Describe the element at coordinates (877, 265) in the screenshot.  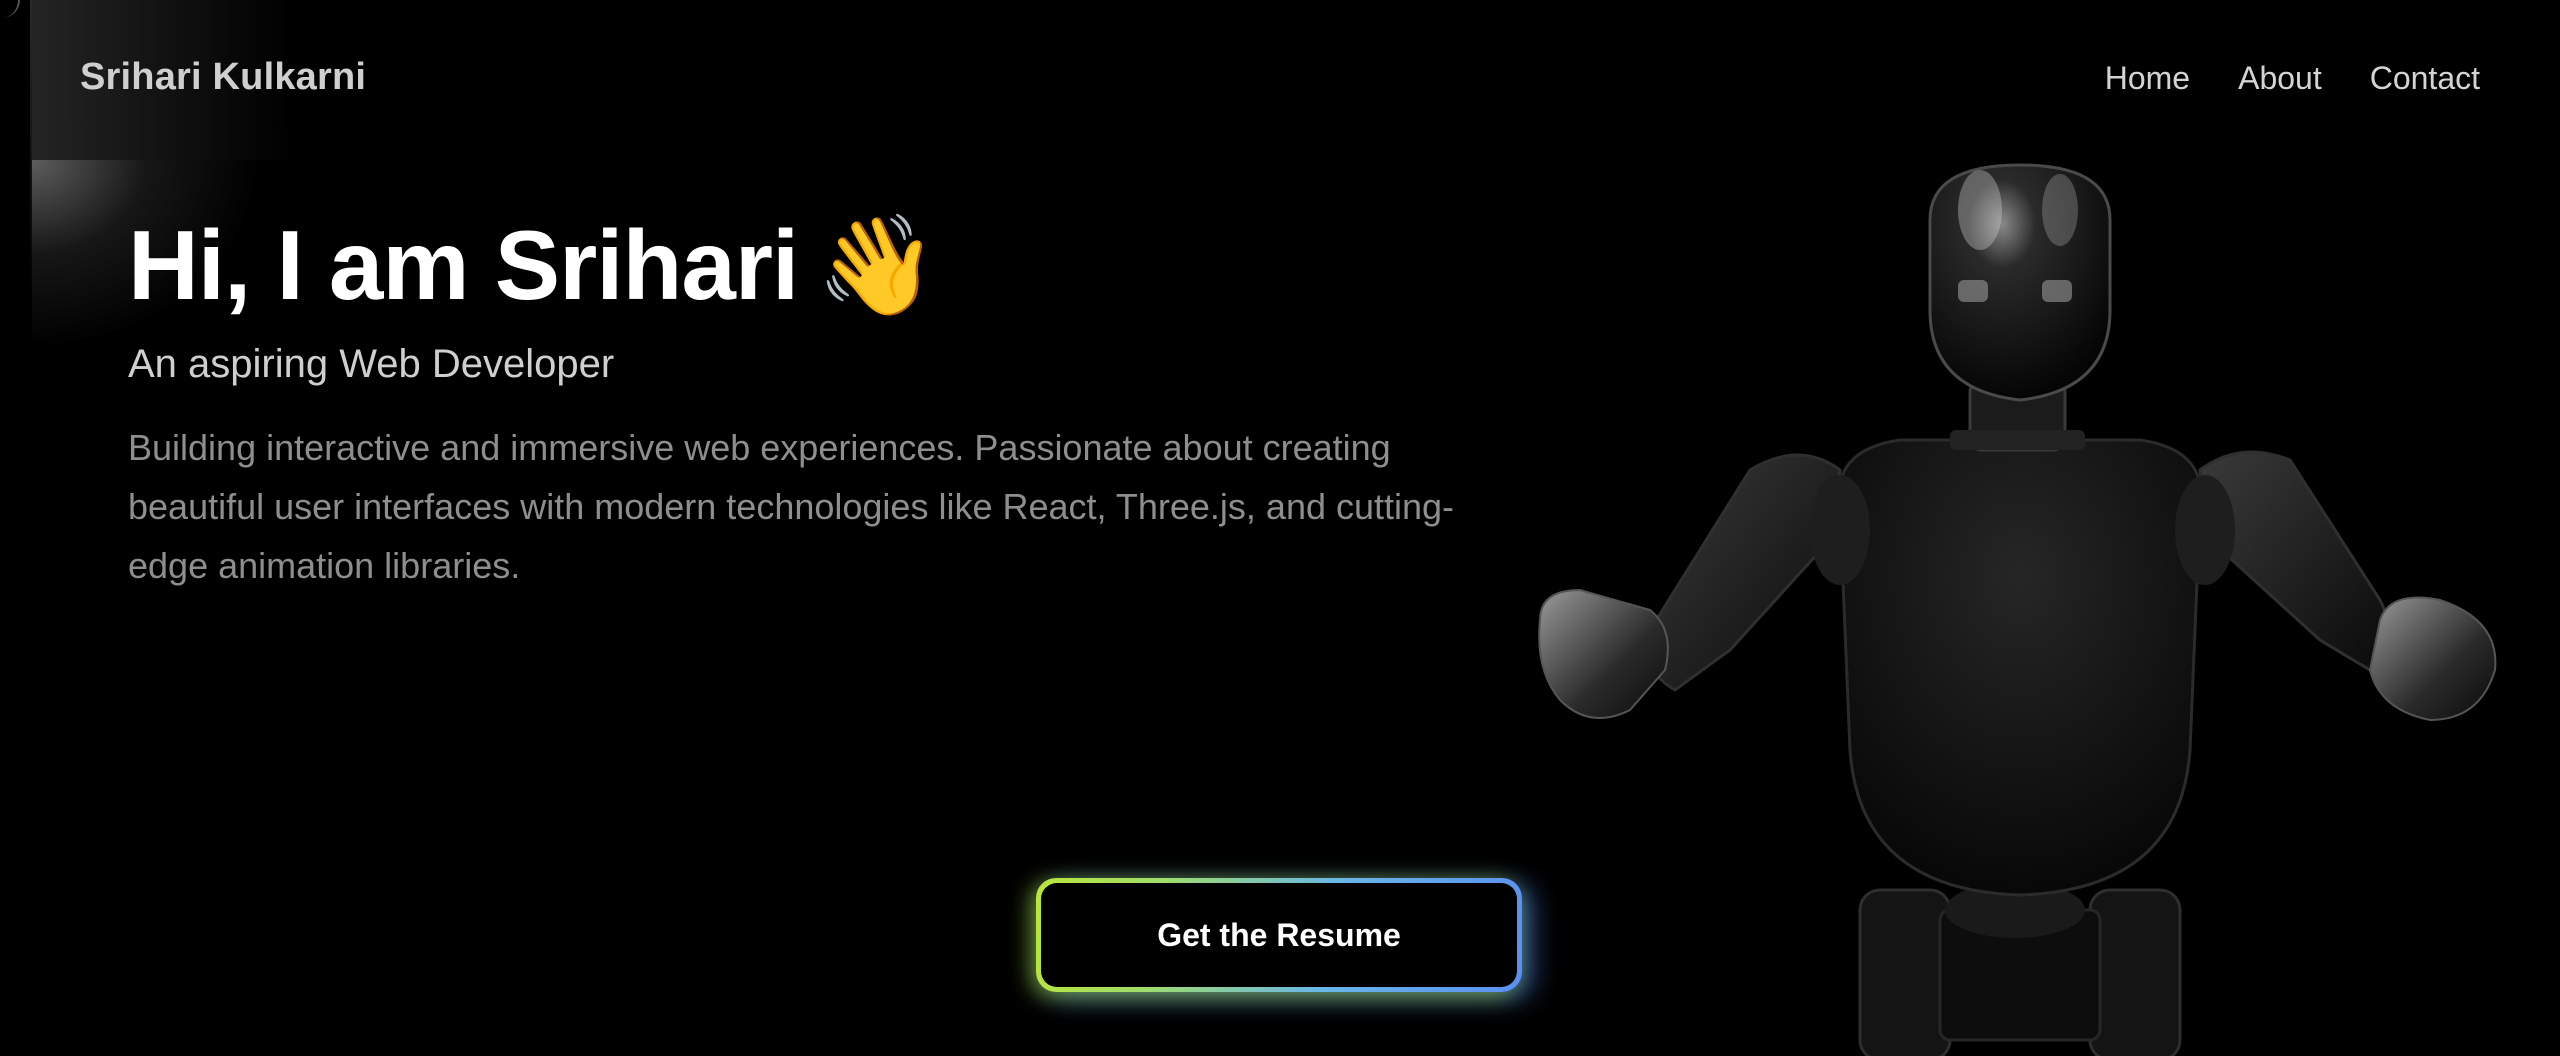
I see `waving-hand-icon: 👋` at that location.